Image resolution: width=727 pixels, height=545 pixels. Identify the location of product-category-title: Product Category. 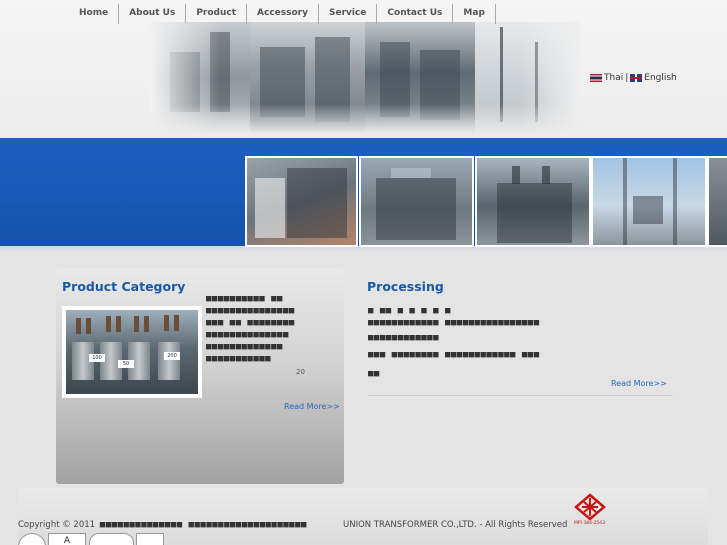
(124, 286).